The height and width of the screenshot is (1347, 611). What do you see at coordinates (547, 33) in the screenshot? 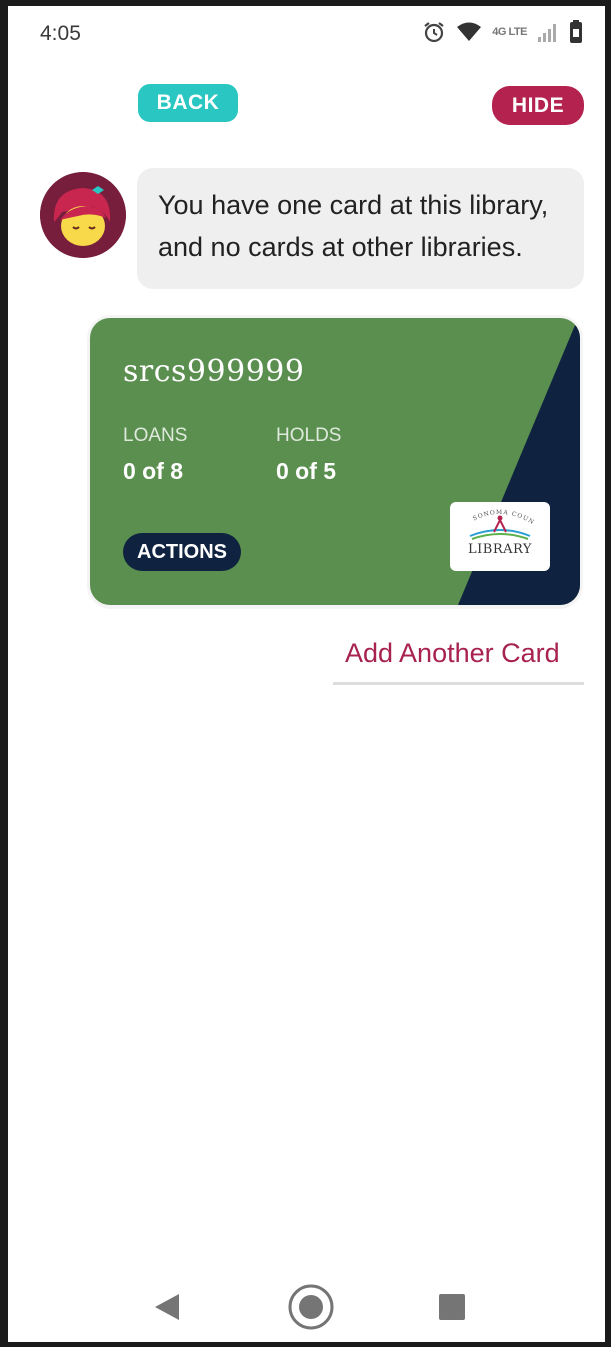
I see `signal-icon` at bounding box center [547, 33].